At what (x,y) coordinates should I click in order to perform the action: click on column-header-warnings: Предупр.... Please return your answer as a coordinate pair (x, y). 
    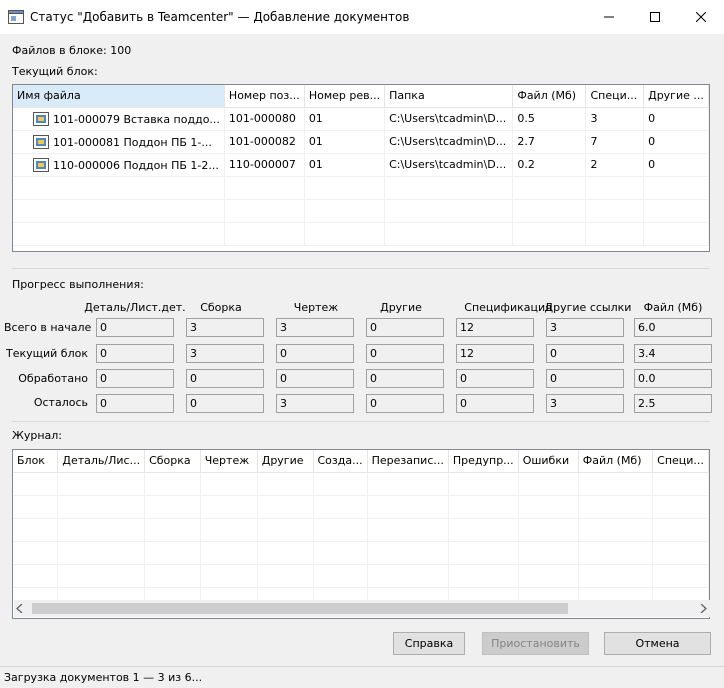
    Looking at the image, I should click on (483, 461).